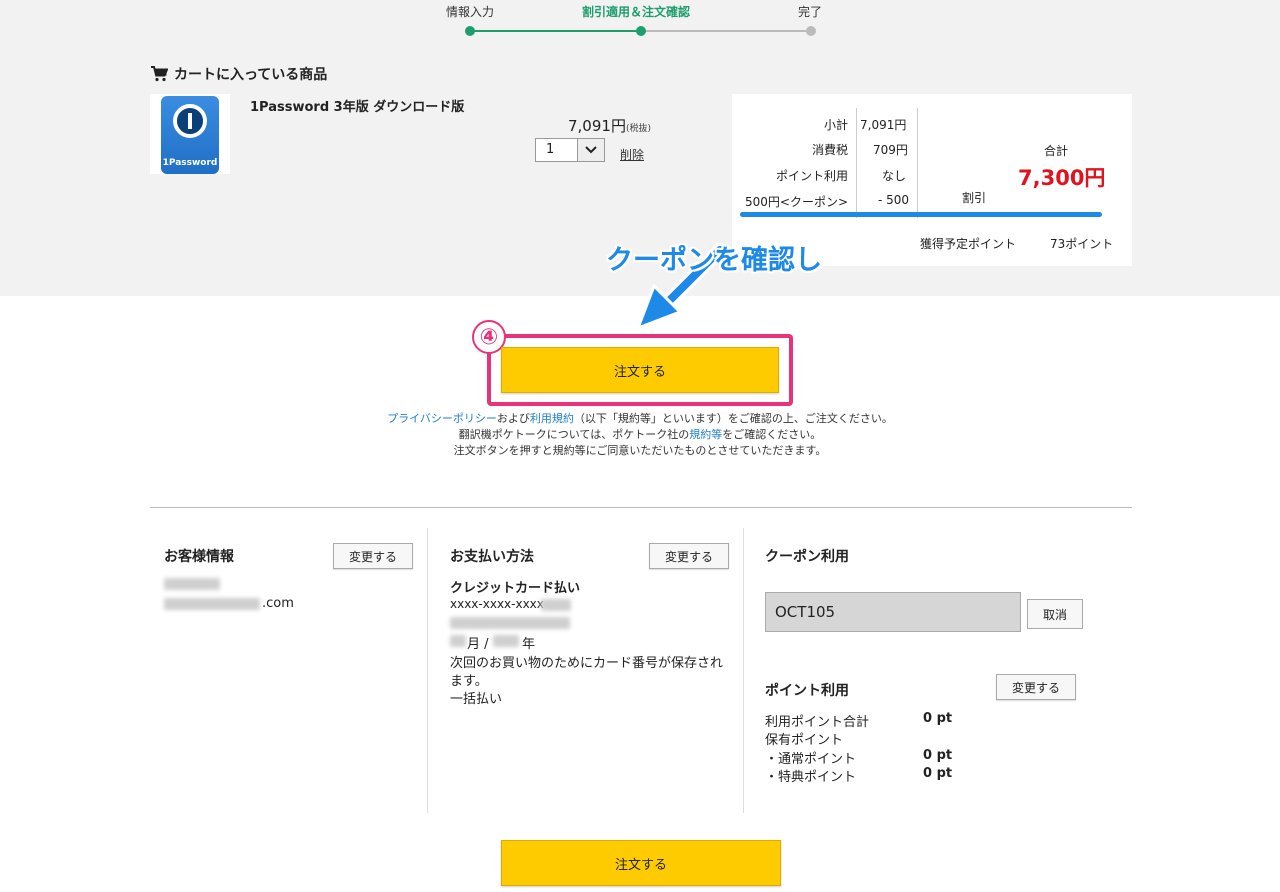 The height and width of the screenshot is (892, 1280). Describe the element at coordinates (807, 691) in the screenshot. I see `points-title: ポイント利用` at that location.